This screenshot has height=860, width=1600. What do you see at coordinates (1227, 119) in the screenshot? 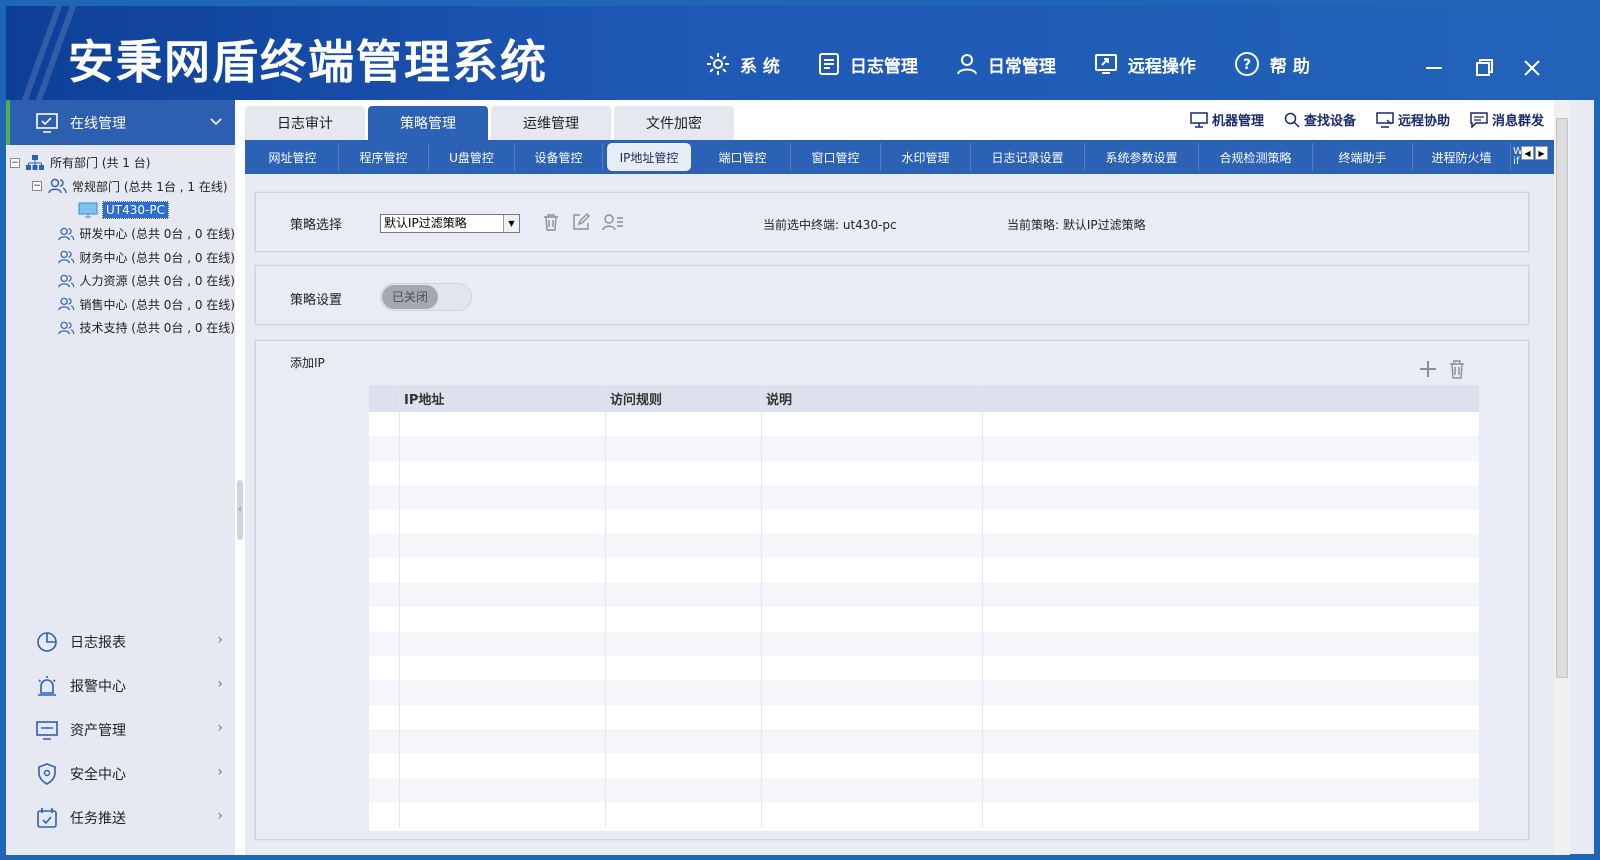
I see `machine-management-button: 机器管理` at bounding box center [1227, 119].